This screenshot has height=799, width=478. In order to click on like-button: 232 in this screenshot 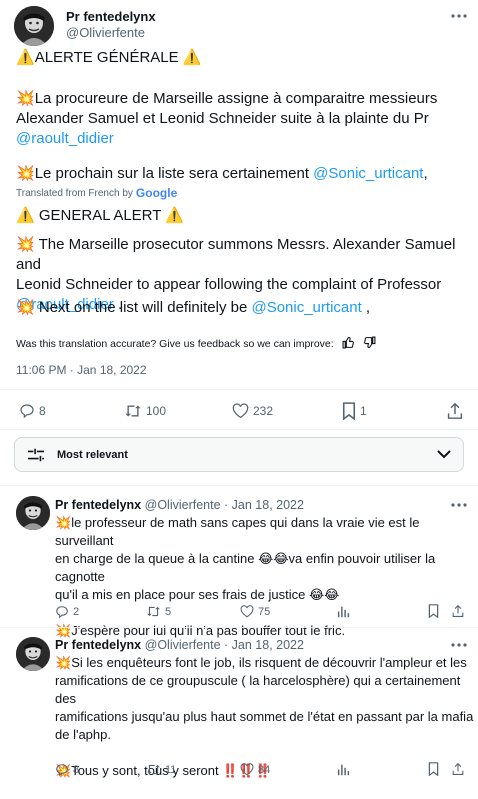, I will do `click(252, 411)`.